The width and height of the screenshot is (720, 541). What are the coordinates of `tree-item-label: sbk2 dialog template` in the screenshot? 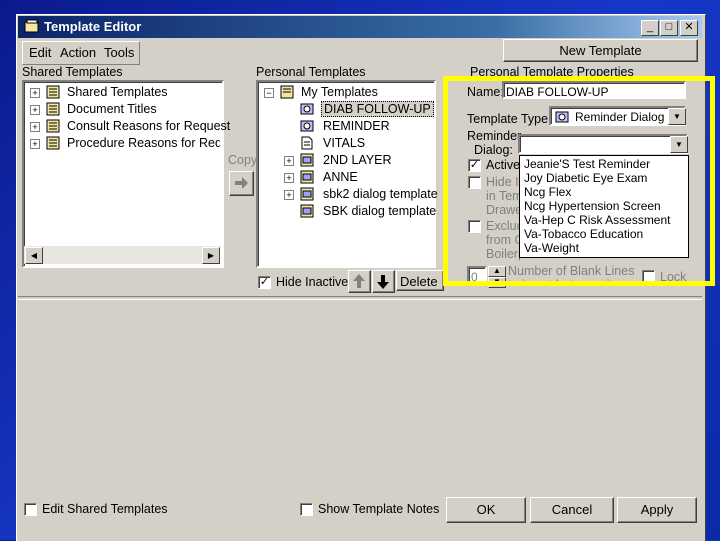 It's located at (380, 194).